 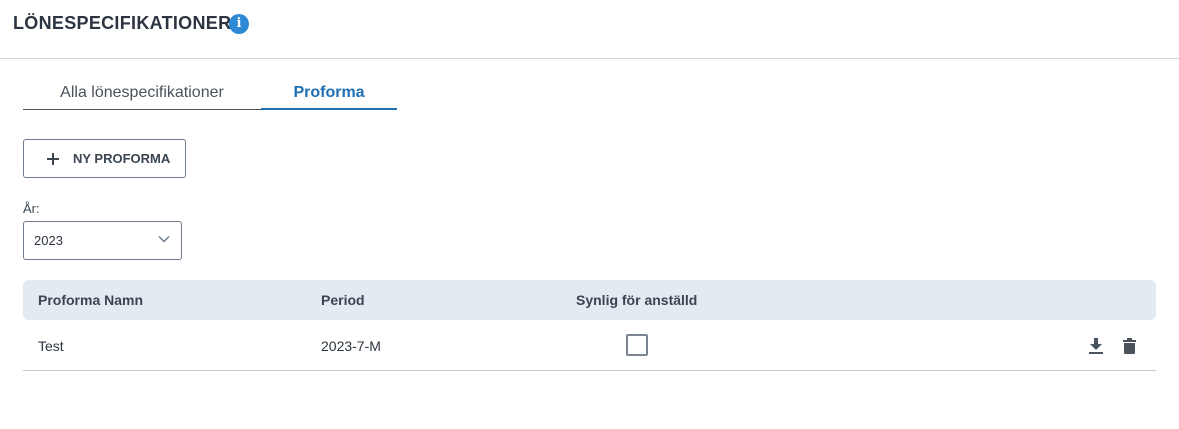 I want to click on table-header: Proforma Namn Period Synlig för anställd, so click(x=589, y=300).